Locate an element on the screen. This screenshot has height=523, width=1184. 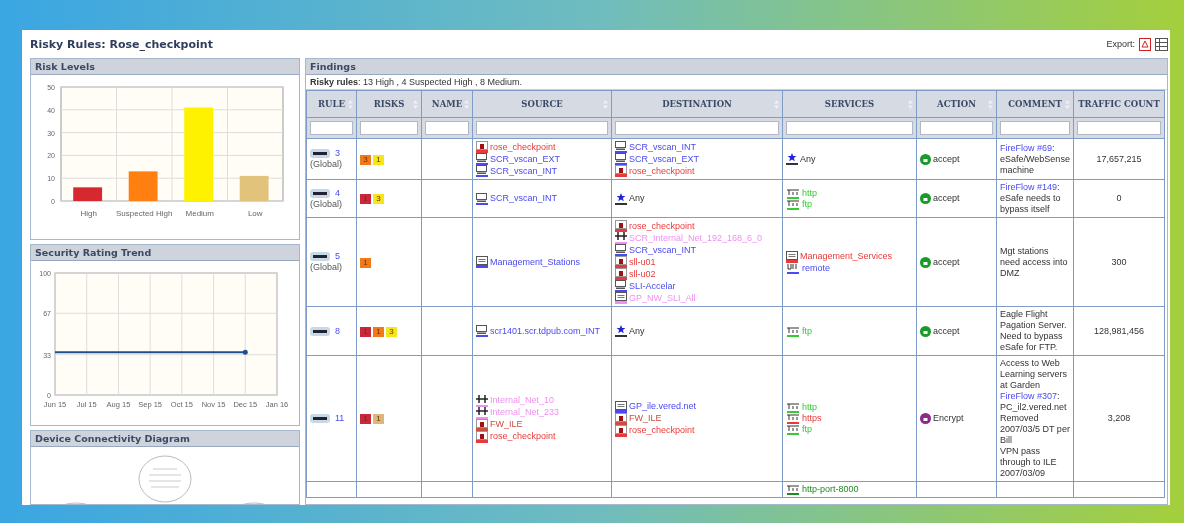
rule-link: 5 is located at coordinates (337, 256).